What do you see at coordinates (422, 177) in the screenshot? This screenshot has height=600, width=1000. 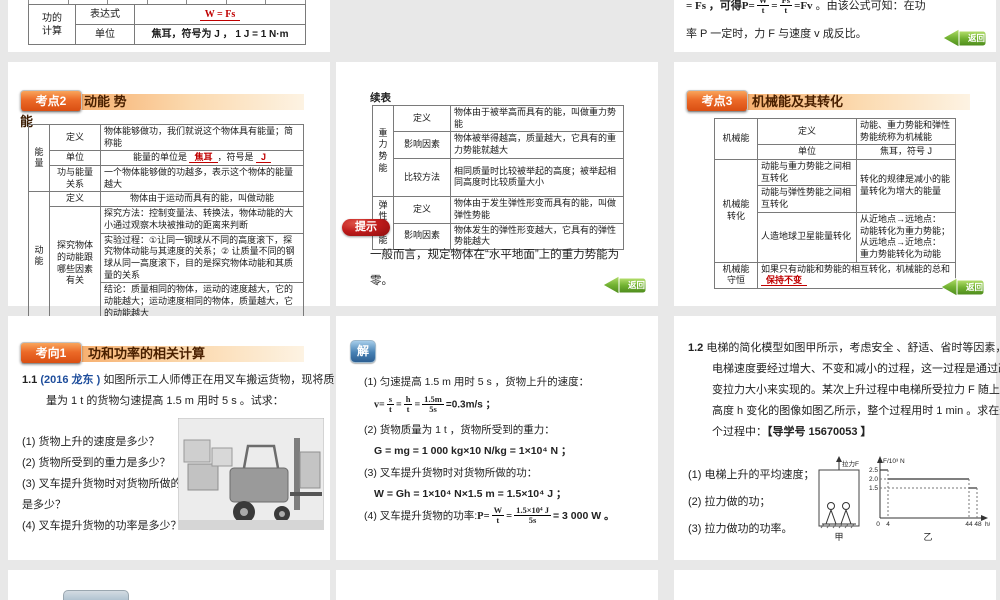 I see `row-label: 比较方法` at bounding box center [422, 177].